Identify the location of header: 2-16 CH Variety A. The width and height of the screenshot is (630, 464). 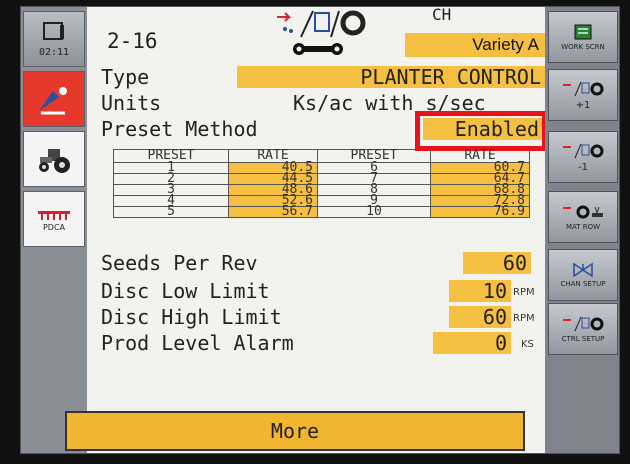
(316, 35).